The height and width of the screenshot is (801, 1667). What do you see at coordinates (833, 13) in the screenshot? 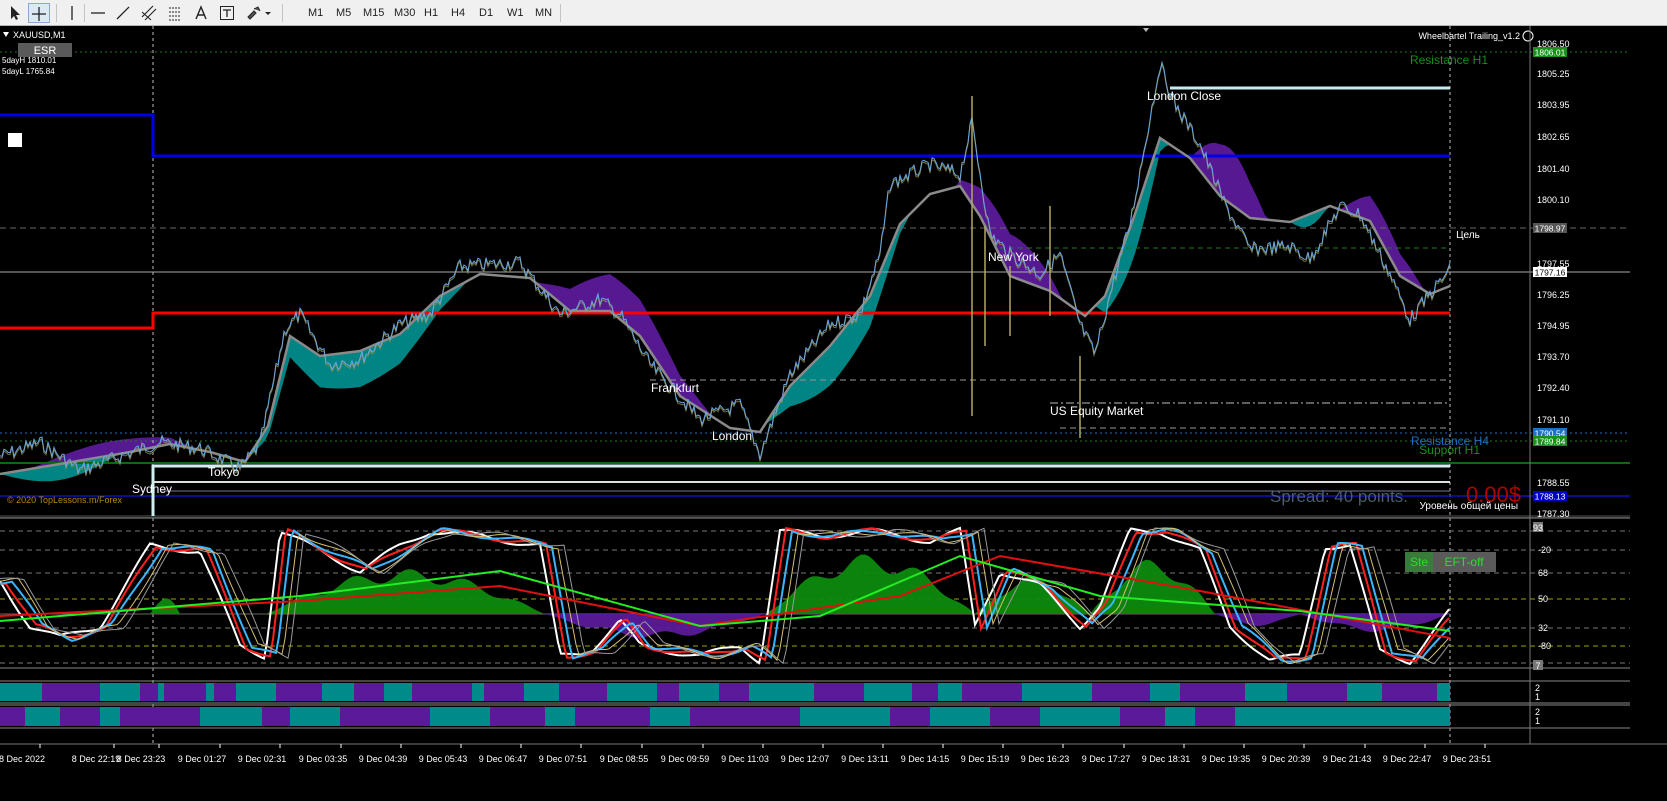
I see `toolbar: M1 M5 M15 M30 H1 H4 D1 W1 MN` at bounding box center [833, 13].